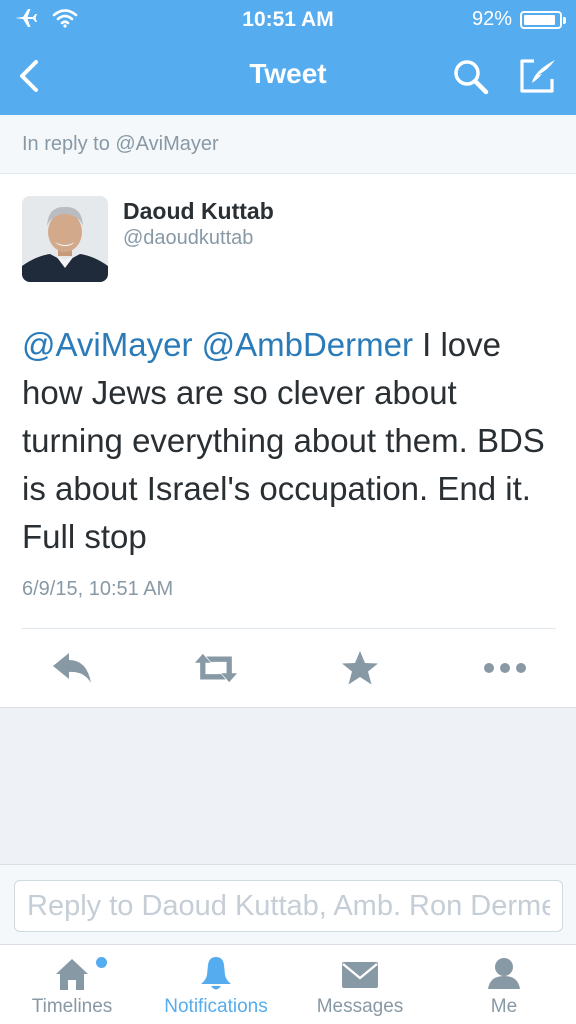  I want to click on person-icon, so click(504, 973).